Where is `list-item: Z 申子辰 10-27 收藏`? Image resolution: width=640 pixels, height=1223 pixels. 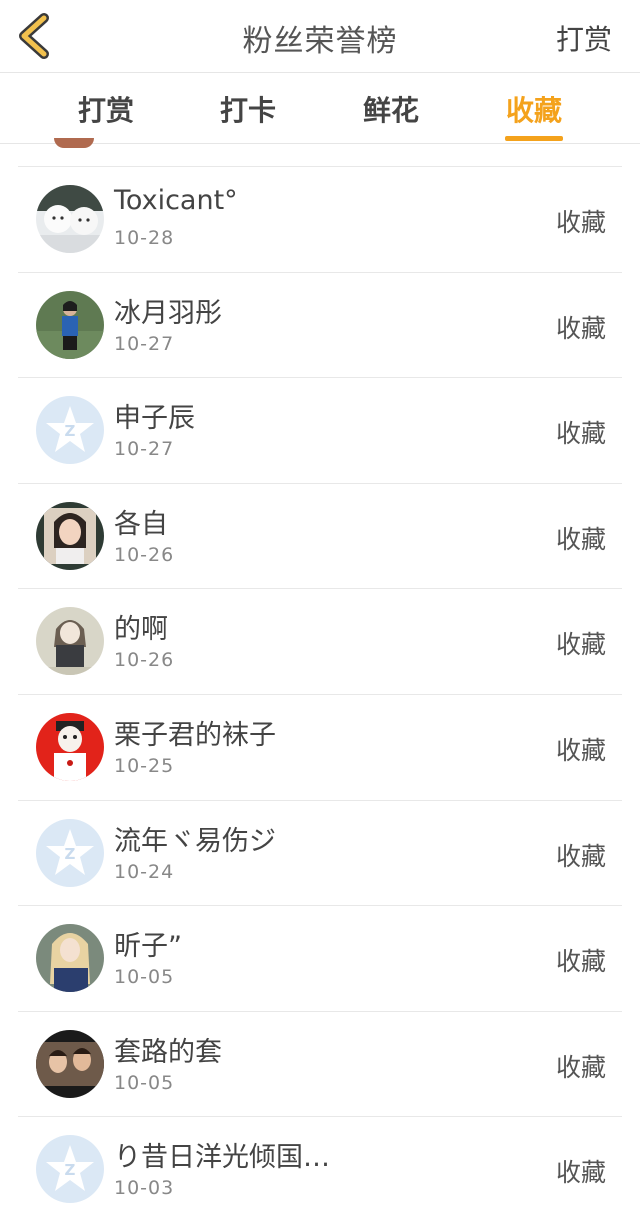
list-item: Z 申子辰 10-27 收藏 is located at coordinates (320, 431).